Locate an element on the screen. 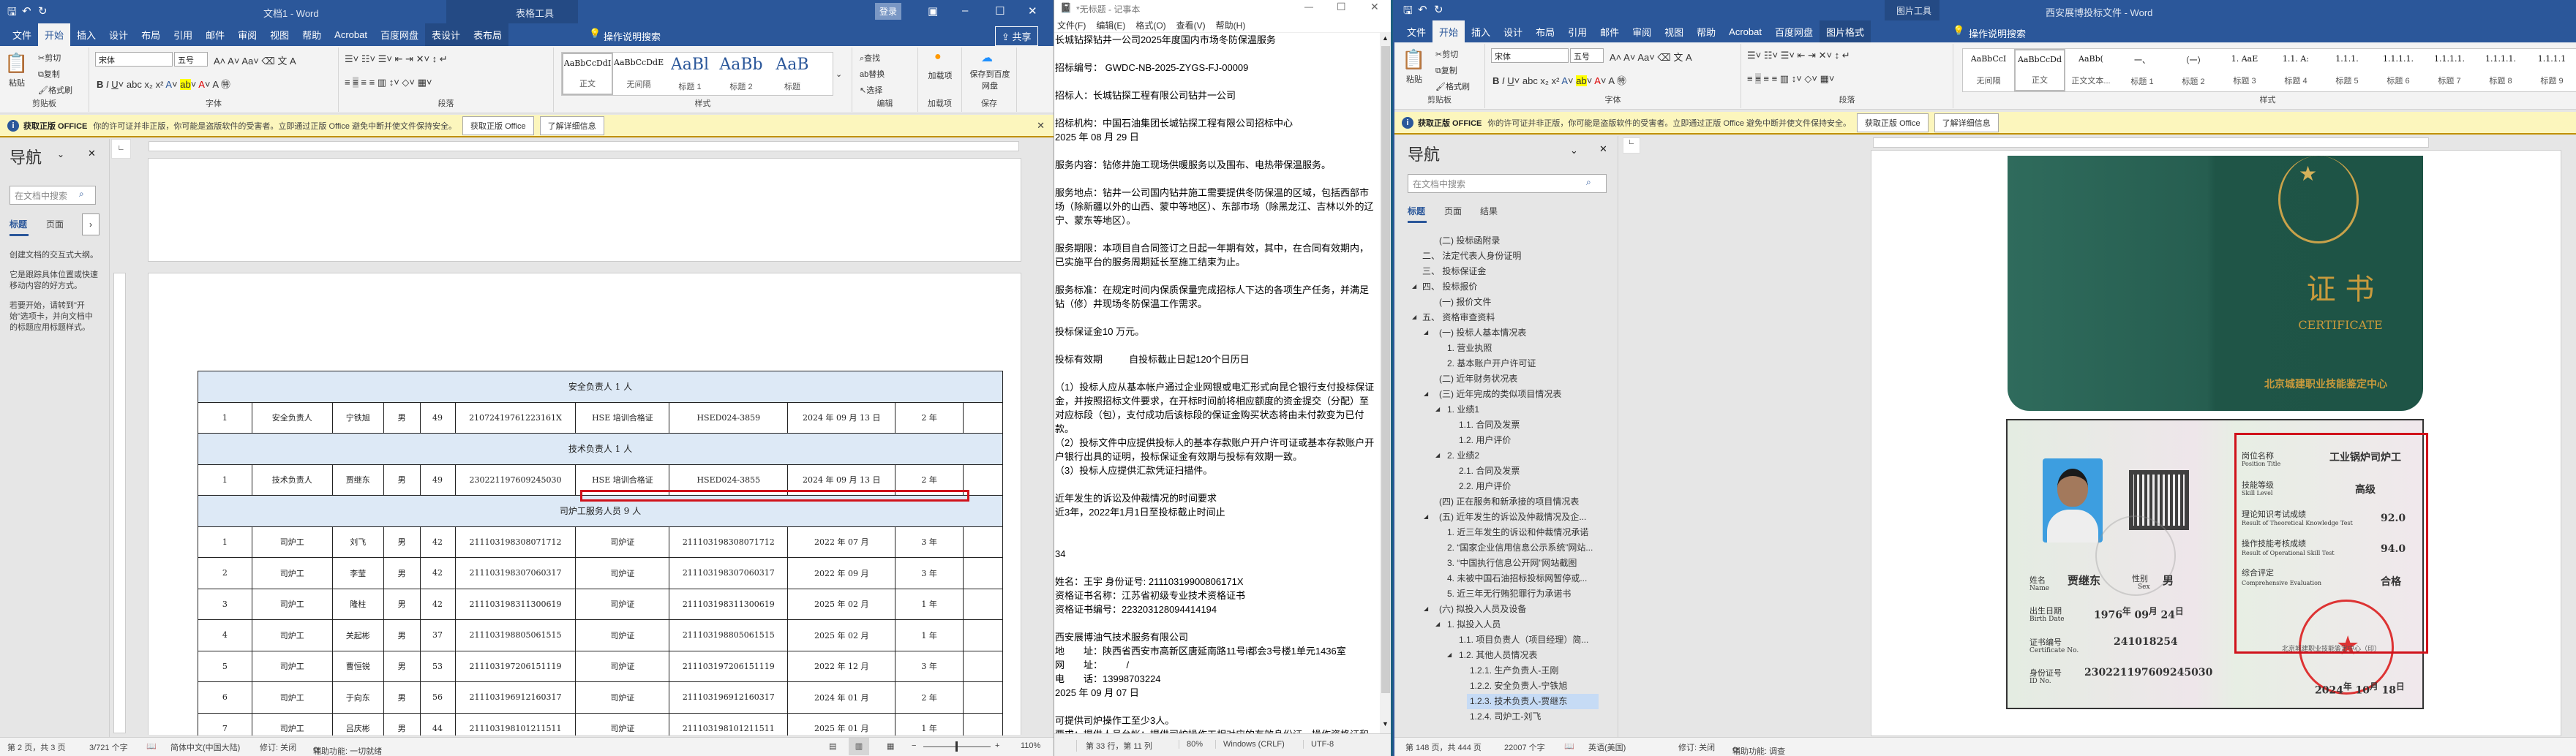 The image size is (2576, 756). vertical-scrollbar: ▲ ▼ is located at coordinates (1385, 383).